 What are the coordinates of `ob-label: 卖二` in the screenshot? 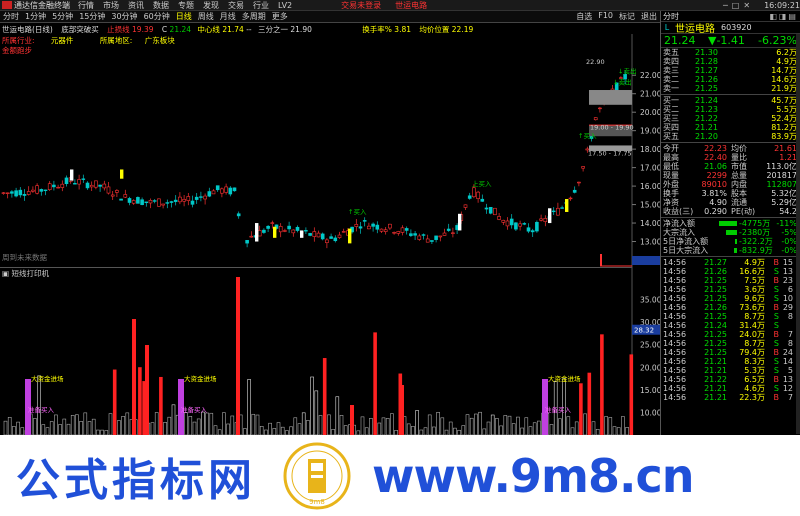 It's located at (671, 79).